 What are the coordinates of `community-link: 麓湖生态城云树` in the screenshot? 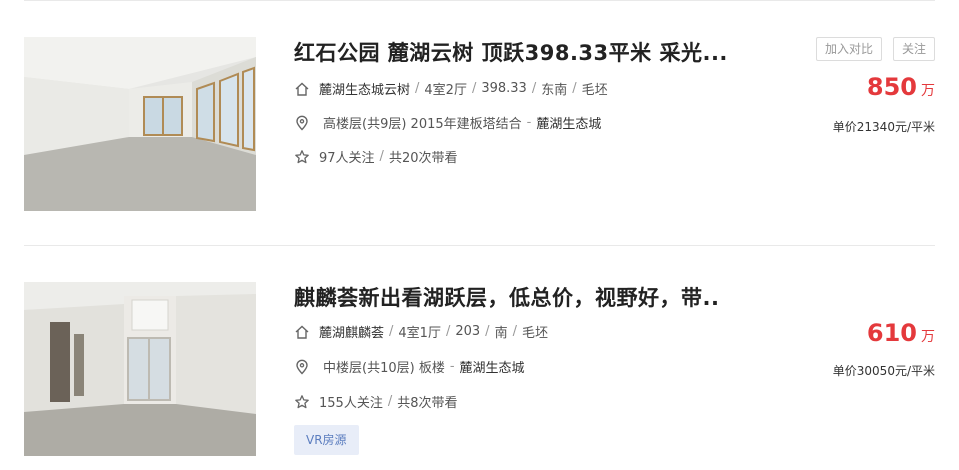 It's located at (364, 88).